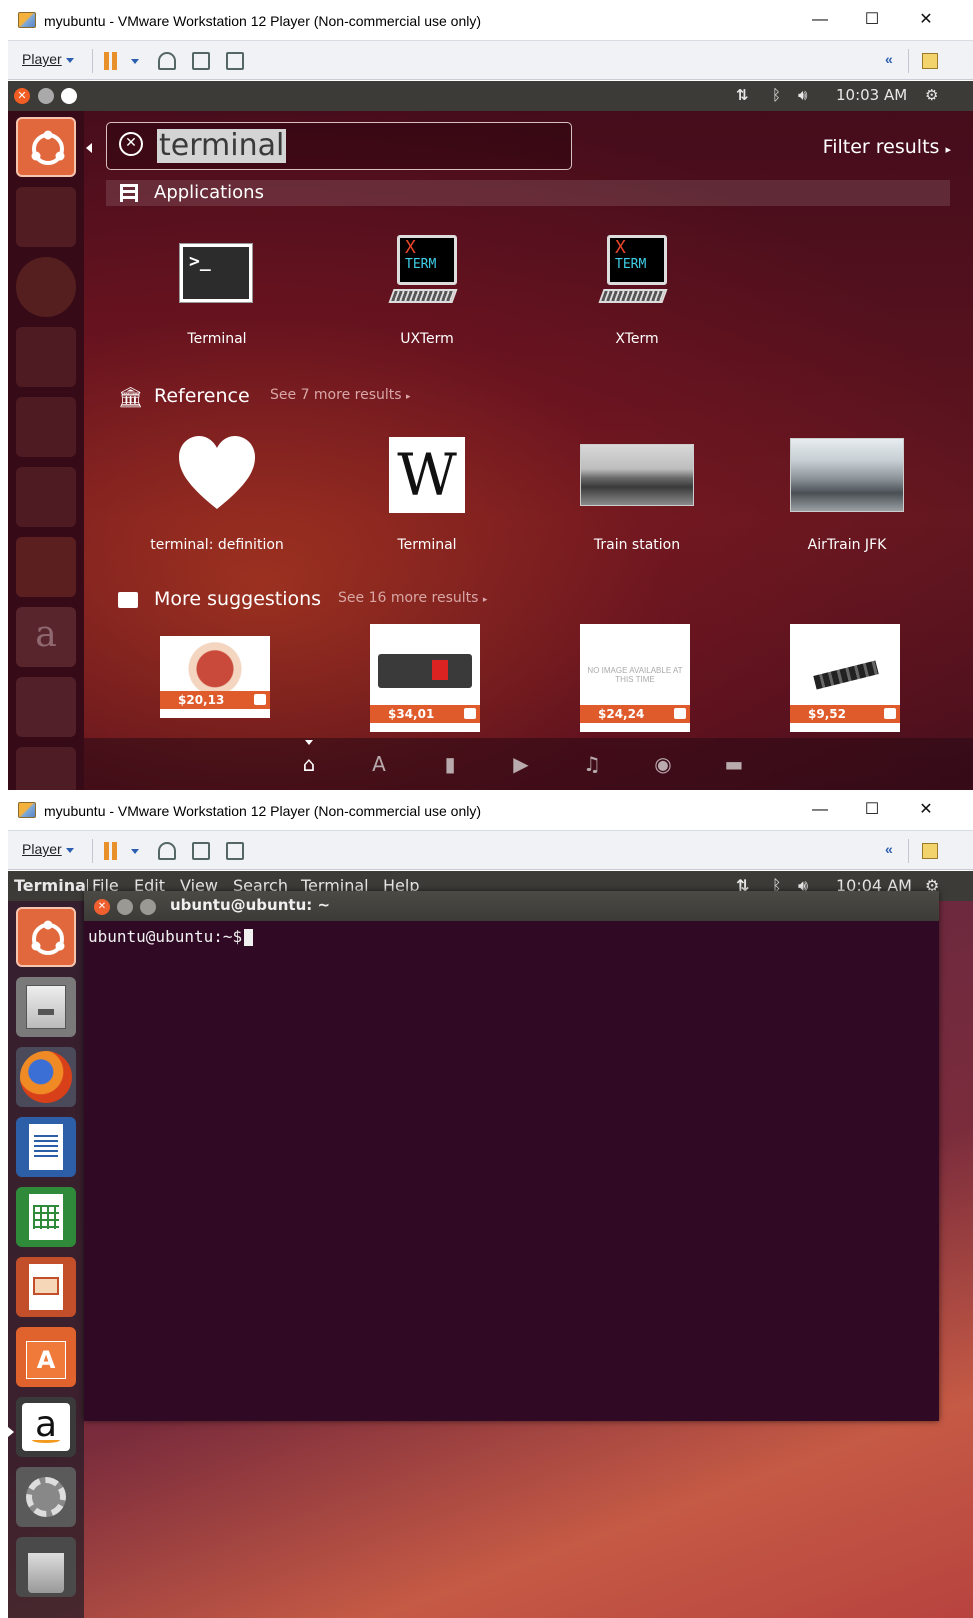 This screenshot has height=1618, width=973. Describe the element at coordinates (217, 496) in the screenshot. I see `reference-result-definition: terminal: definition` at that location.